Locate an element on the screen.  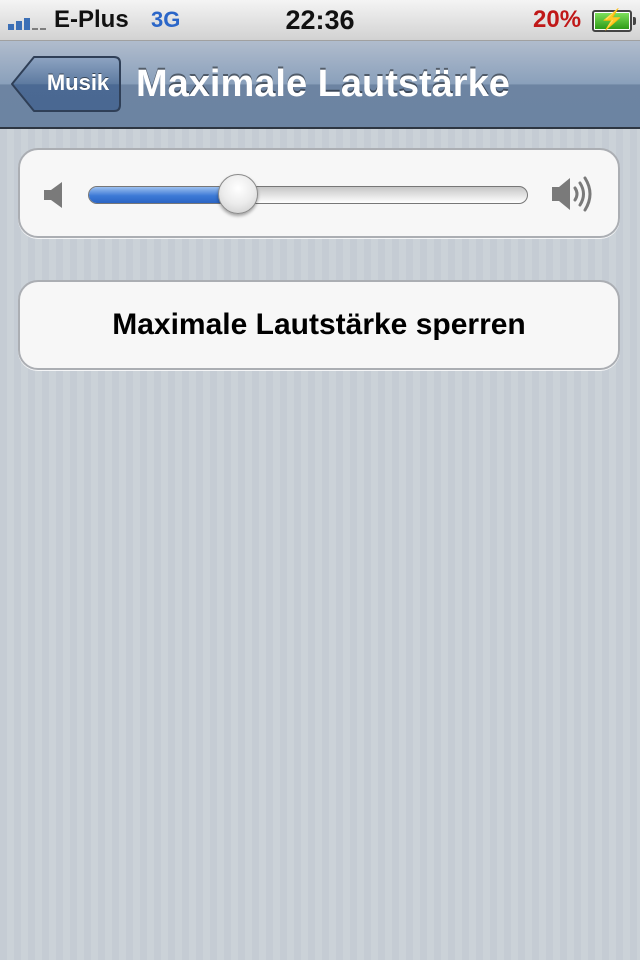
volume-max-icon is located at coordinates (572, 194).